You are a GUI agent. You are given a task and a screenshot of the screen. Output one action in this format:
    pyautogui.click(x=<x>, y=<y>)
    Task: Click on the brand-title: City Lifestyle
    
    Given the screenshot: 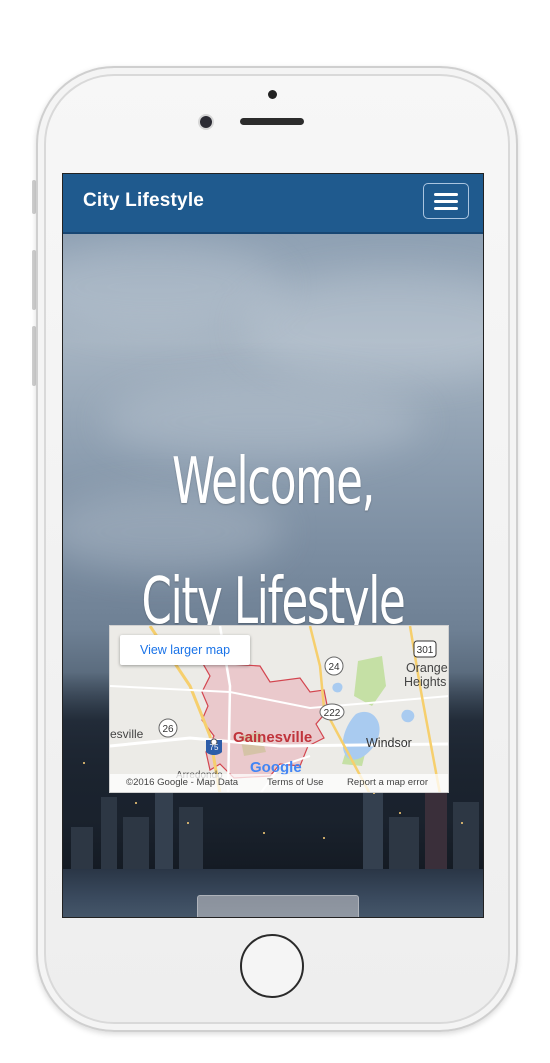 What is the action you would take?
    pyautogui.click(x=143, y=201)
    